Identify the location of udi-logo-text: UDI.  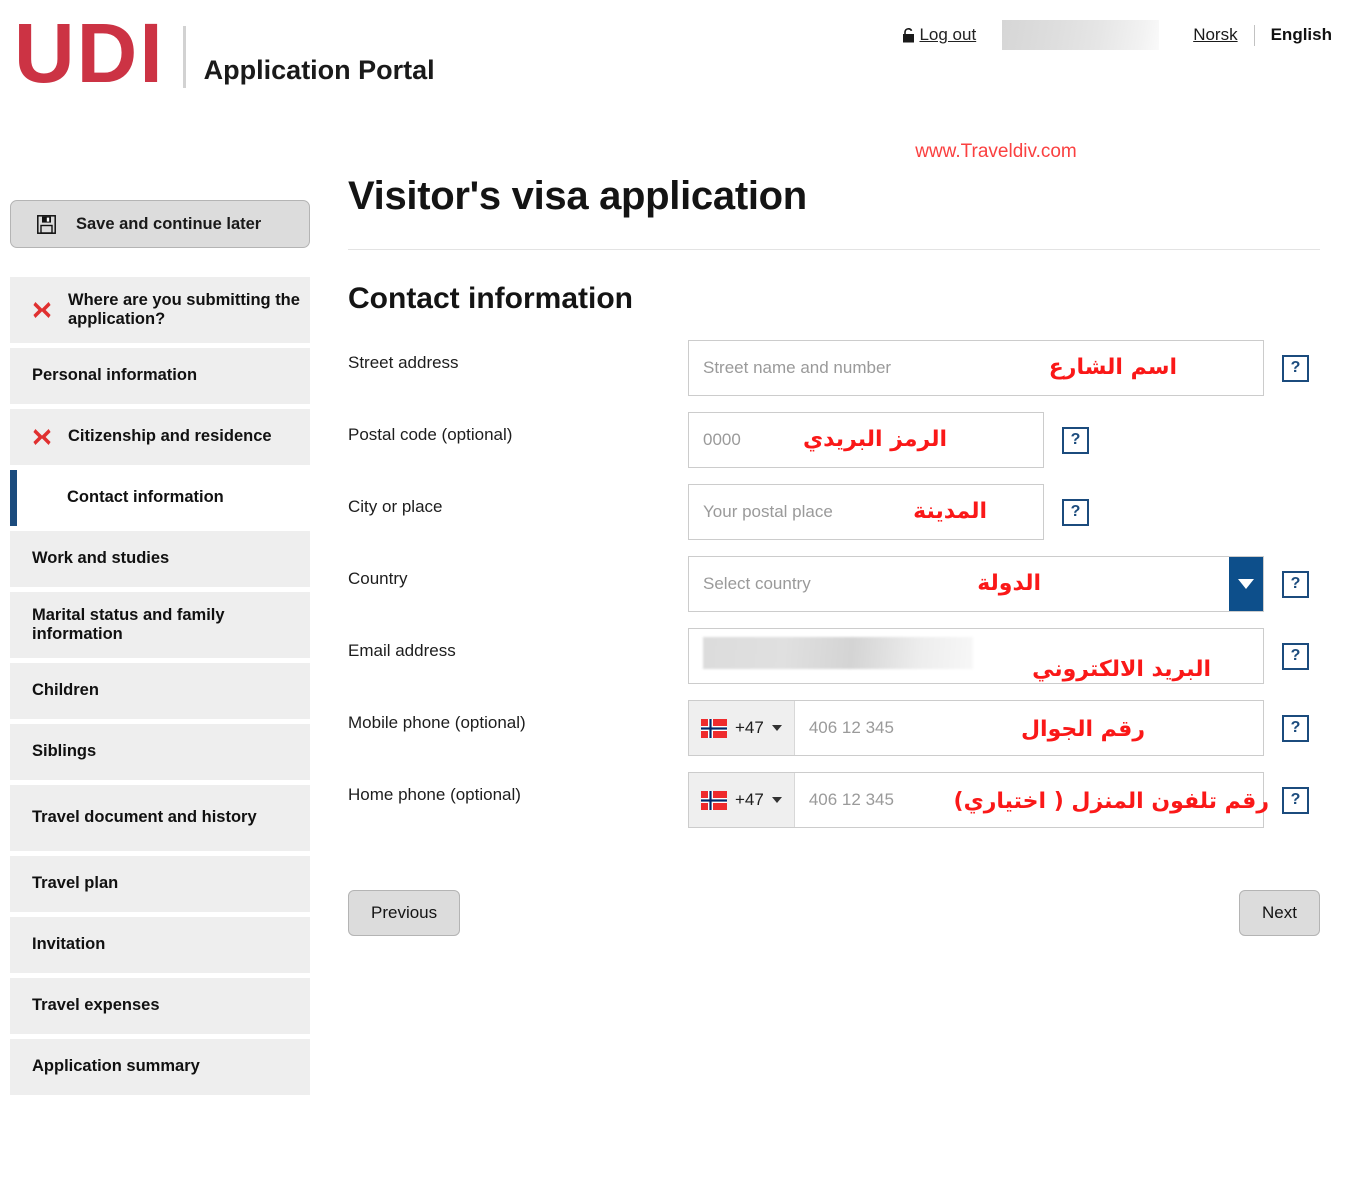
(89, 53).